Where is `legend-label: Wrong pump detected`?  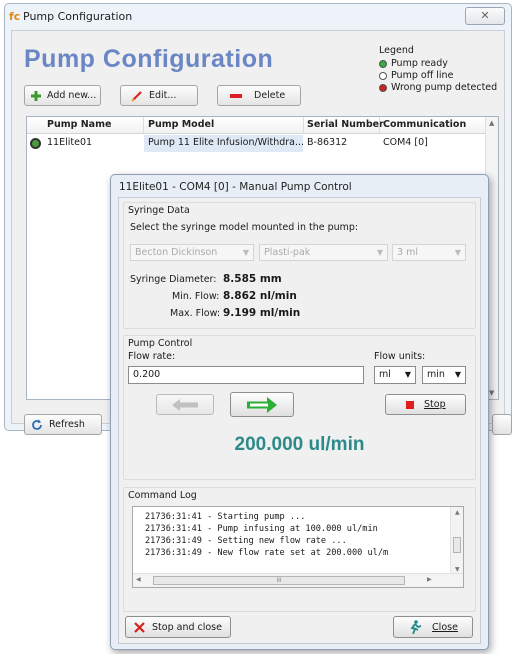 legend-label: Wrong pump detected is located at coordinates (444, 87).